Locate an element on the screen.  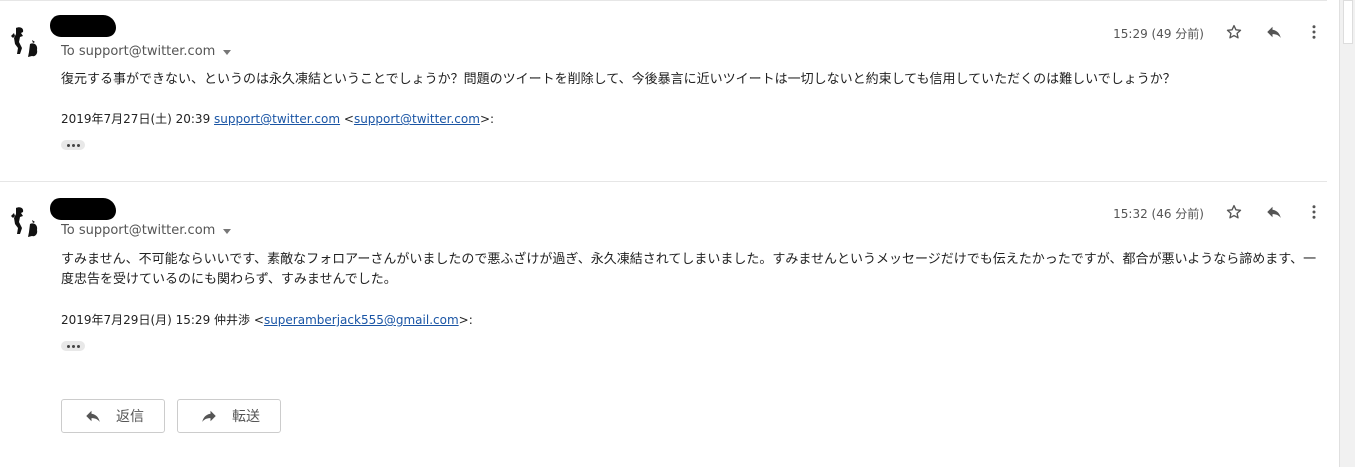
quote-email-link: support@twitter.com is located at coordinates (417, 119).